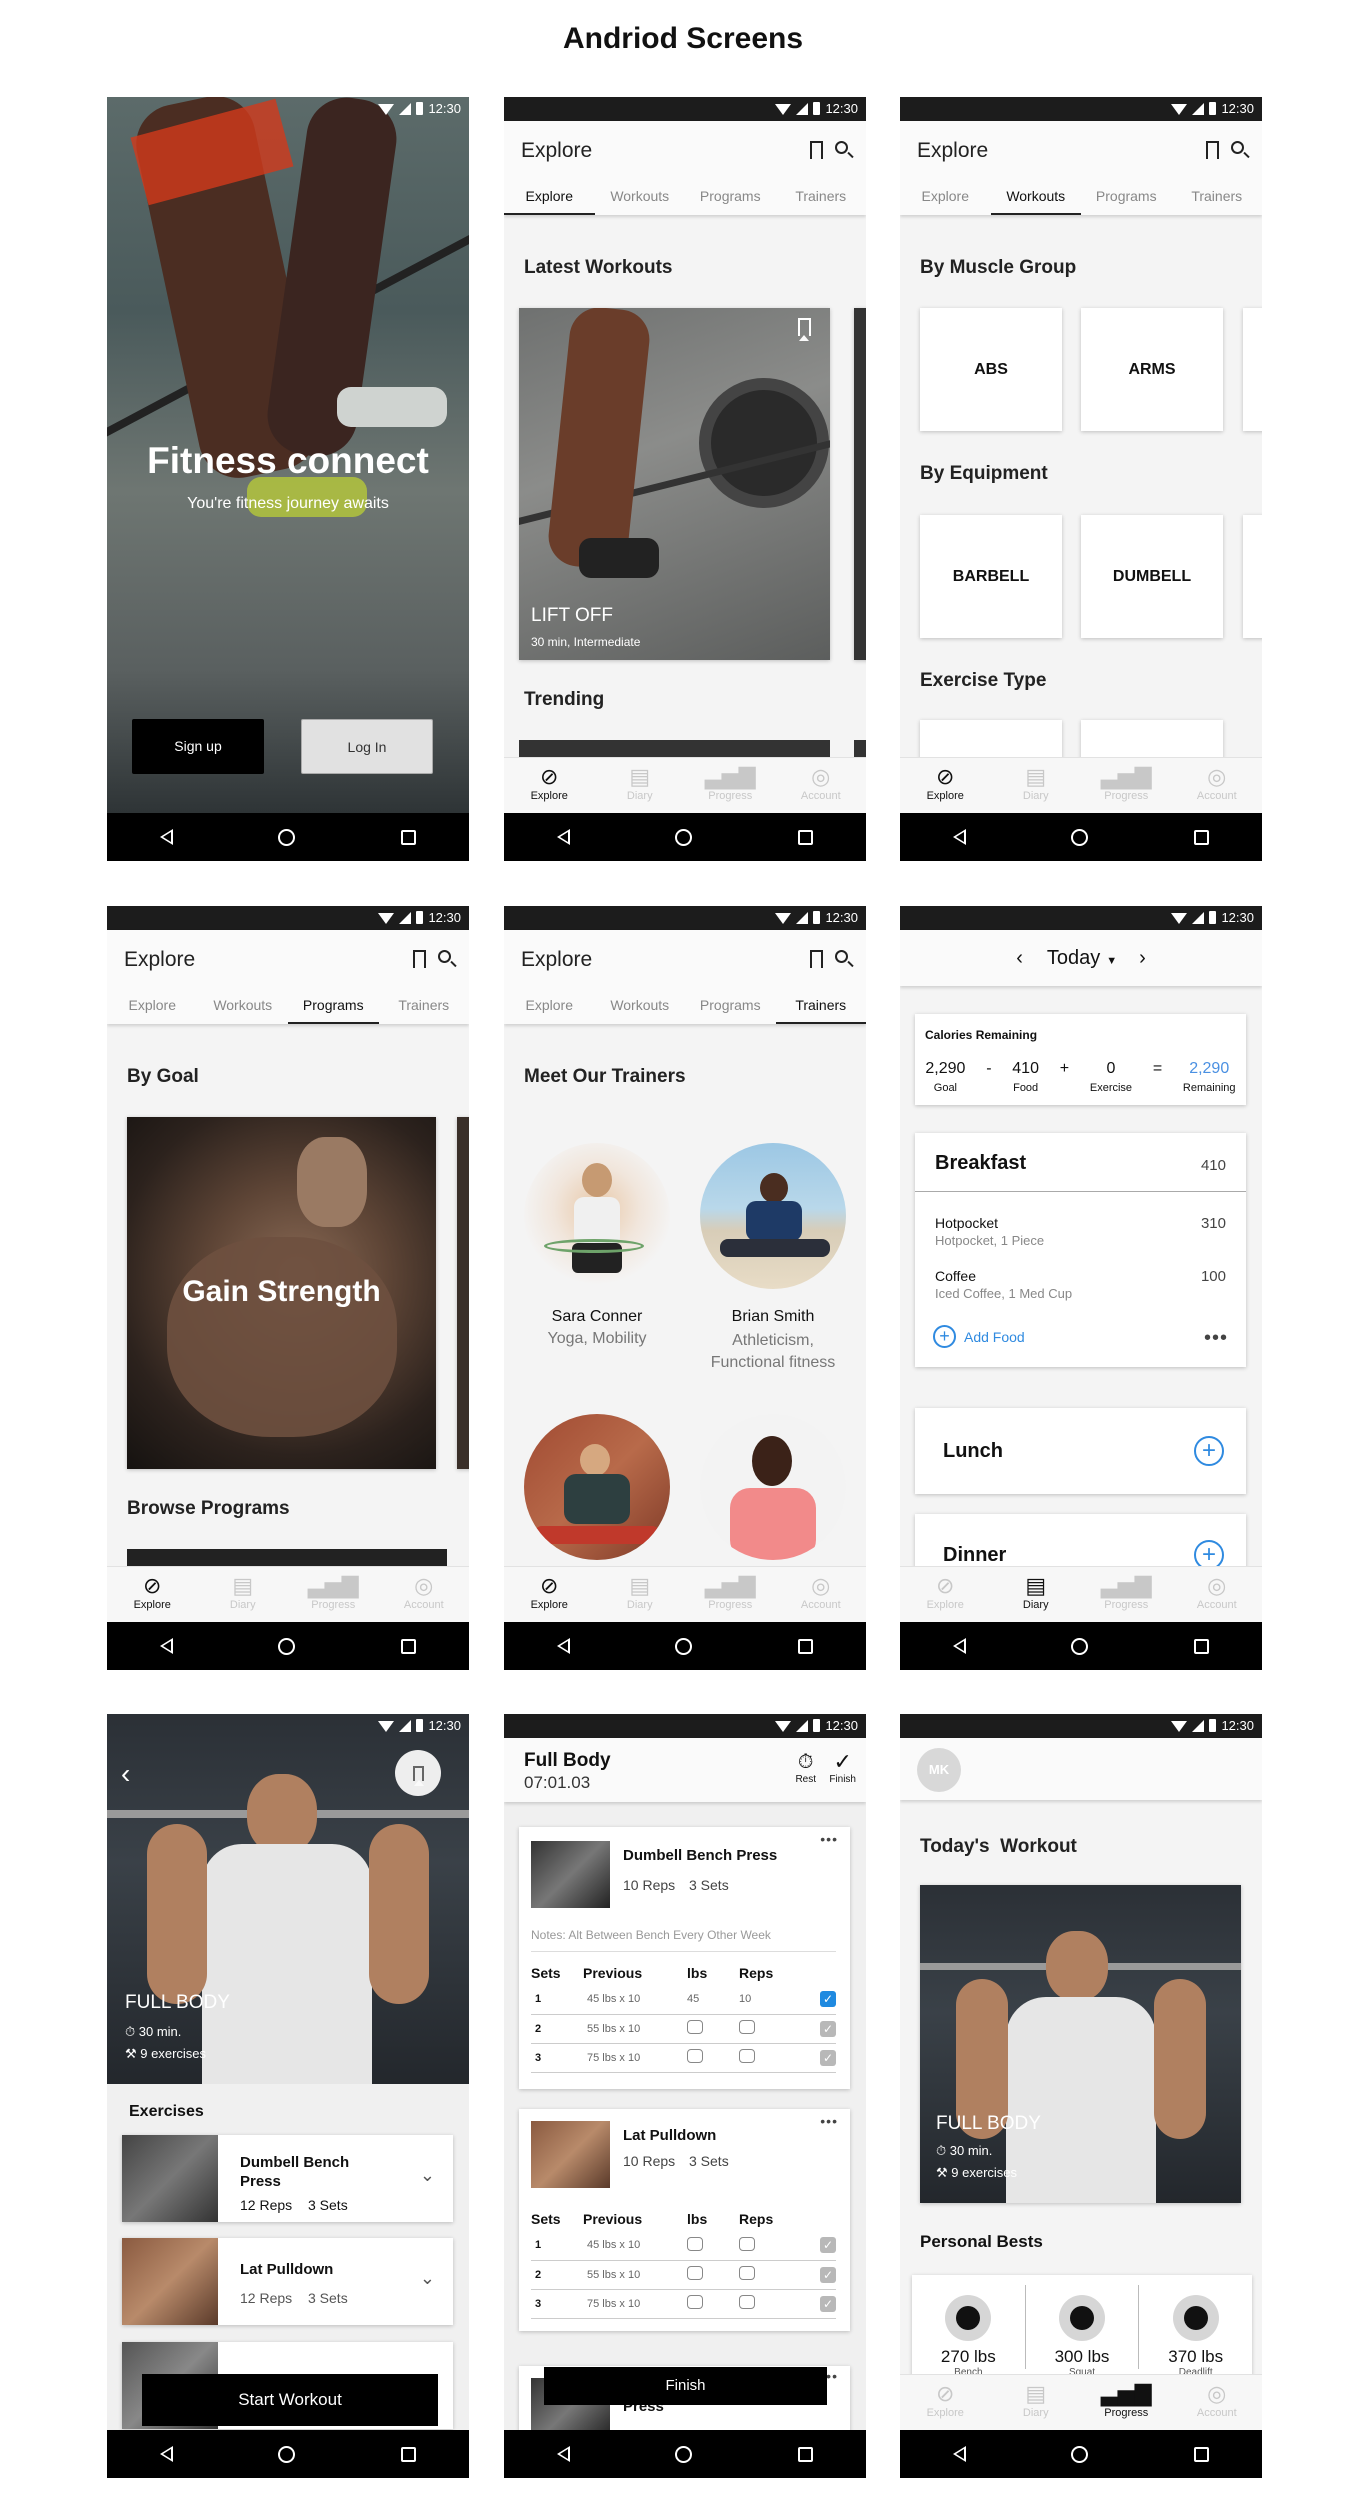  What do you see at coordinates (1209, 1451) in the screenshot?
I see `add-lunch-icon: +` at bounding box center [1209, 1451].